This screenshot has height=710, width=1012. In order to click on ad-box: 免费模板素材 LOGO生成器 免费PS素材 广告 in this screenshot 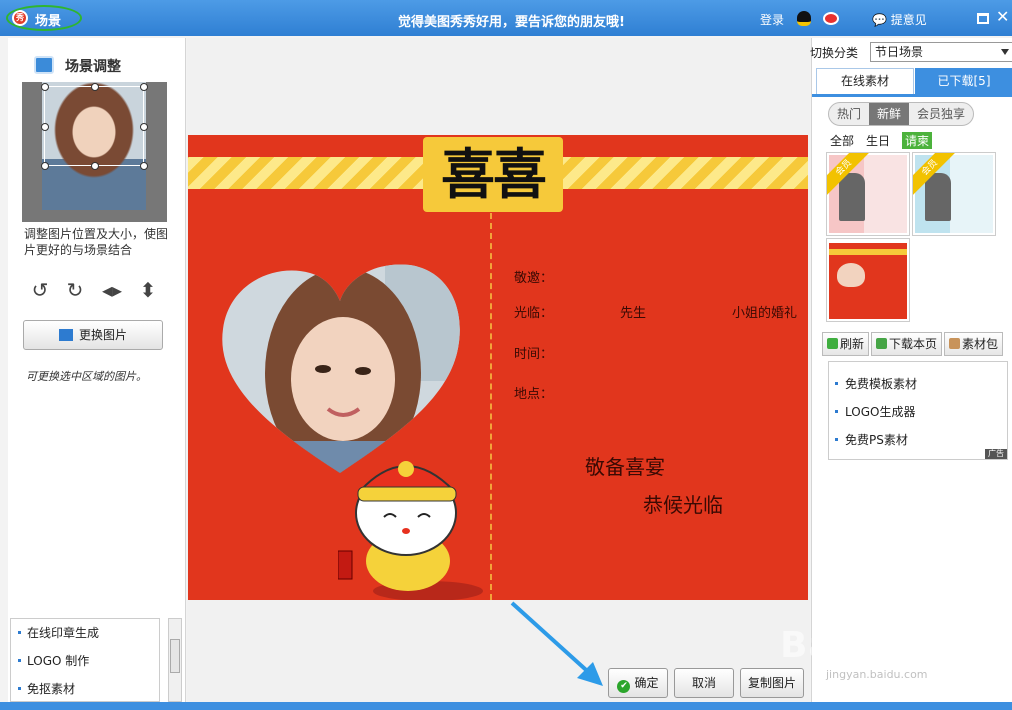, I will do `click(918, 410)`.